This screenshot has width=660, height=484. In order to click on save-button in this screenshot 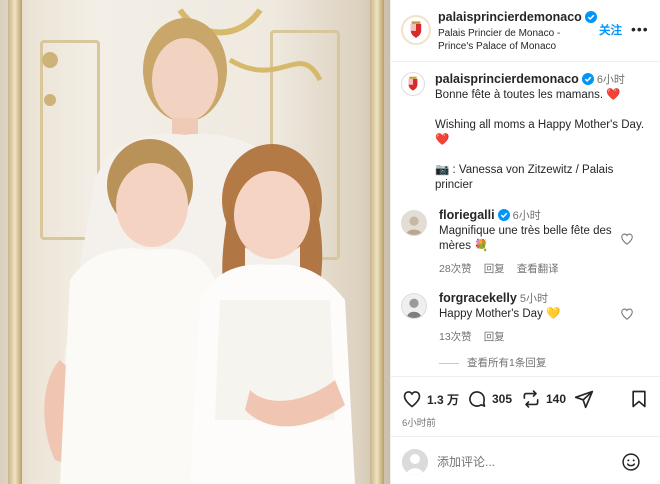, I will do `click(639, 399)`.